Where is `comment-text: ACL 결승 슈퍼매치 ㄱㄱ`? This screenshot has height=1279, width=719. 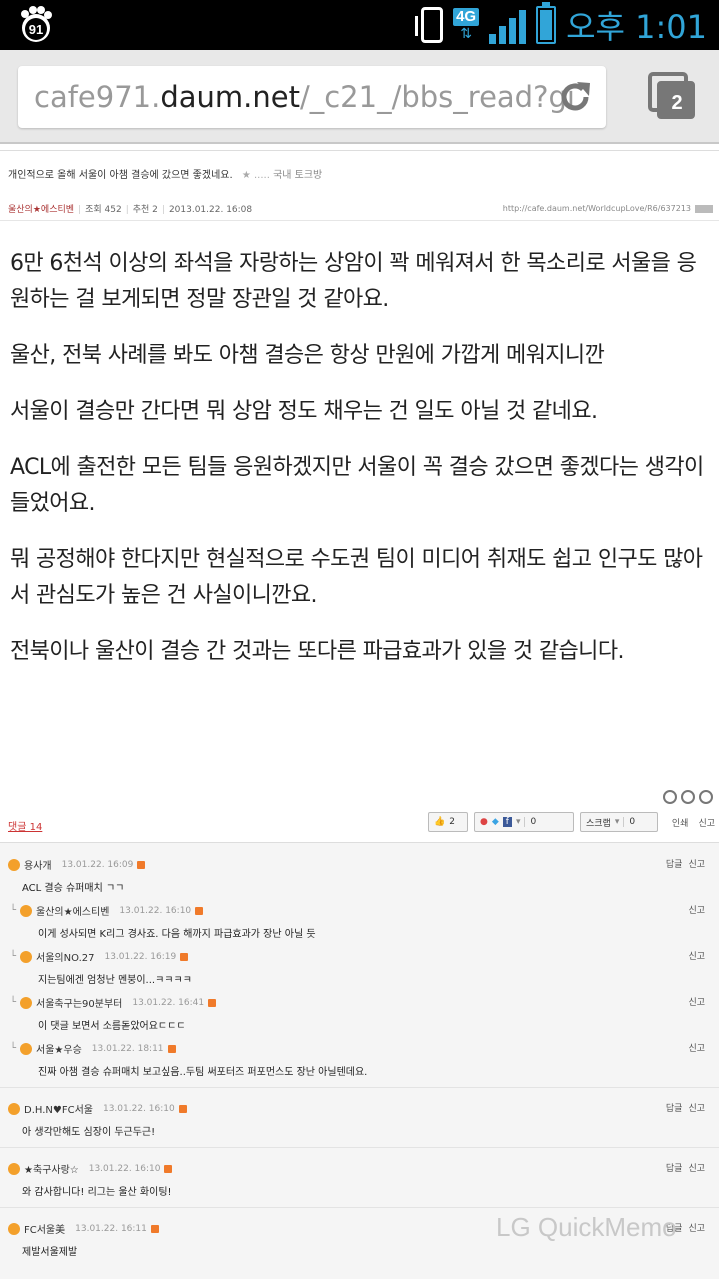 comment-text: ACL 결승 슈퍼매치 ㄱㄱ is located at coordinates (73, 888).